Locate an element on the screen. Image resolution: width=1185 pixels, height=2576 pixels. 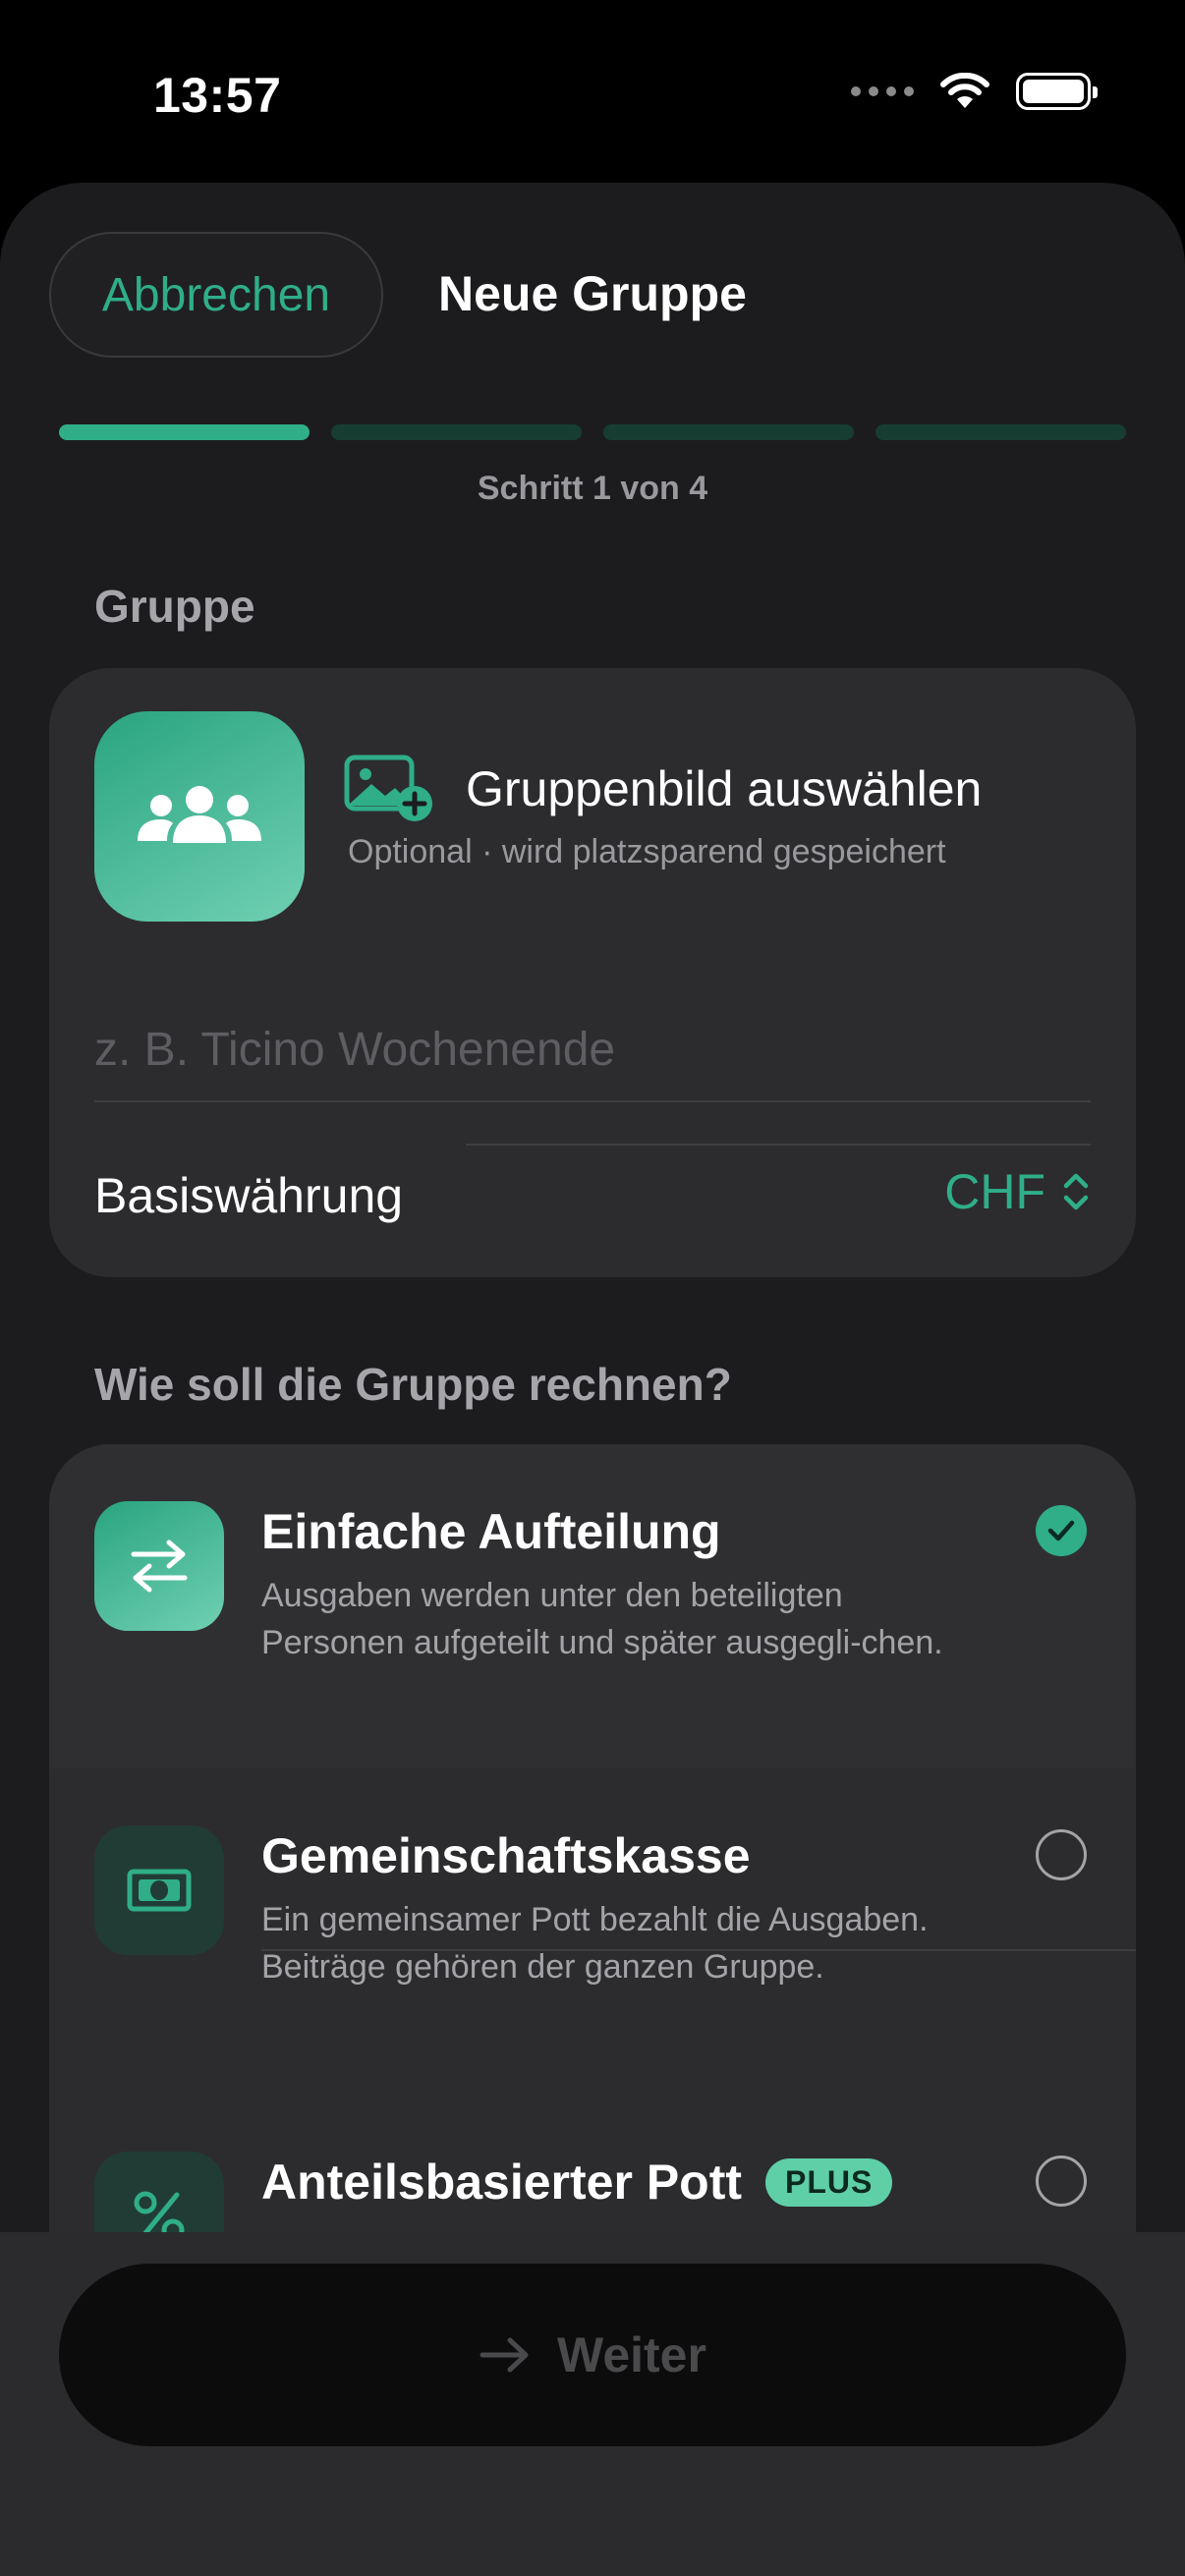
wifi-icon is located at coordinates (965, 90).